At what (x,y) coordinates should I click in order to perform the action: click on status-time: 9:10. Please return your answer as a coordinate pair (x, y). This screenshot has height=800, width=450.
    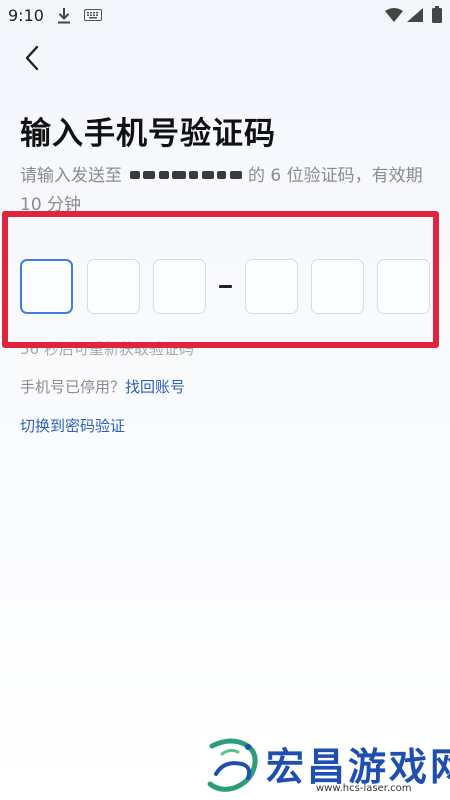
    Looking at the image, I should click on (26, 15).